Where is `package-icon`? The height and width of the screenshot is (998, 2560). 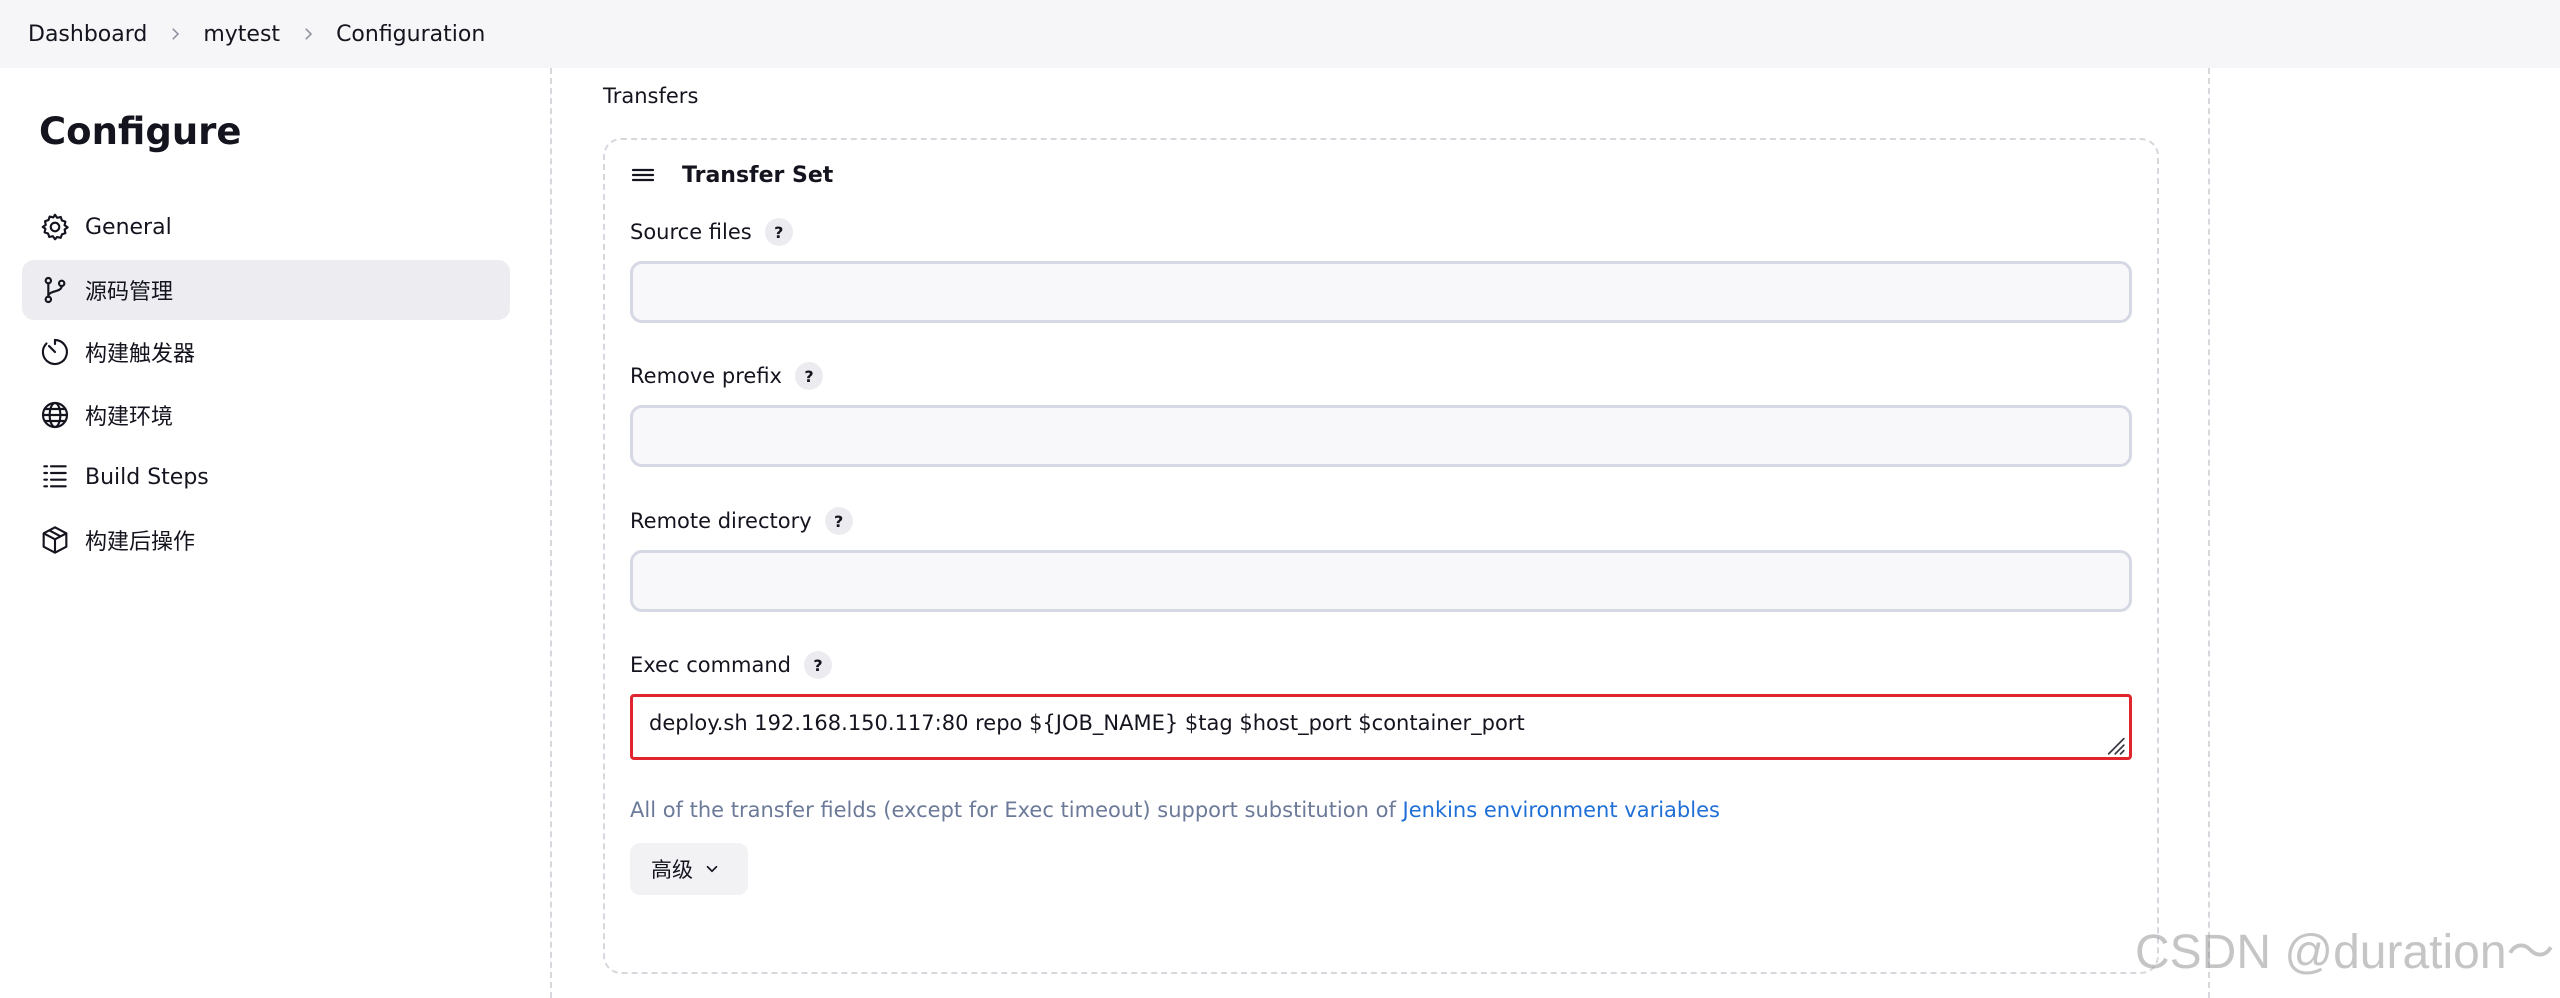
package-icon is located at coordinates (55, 540).